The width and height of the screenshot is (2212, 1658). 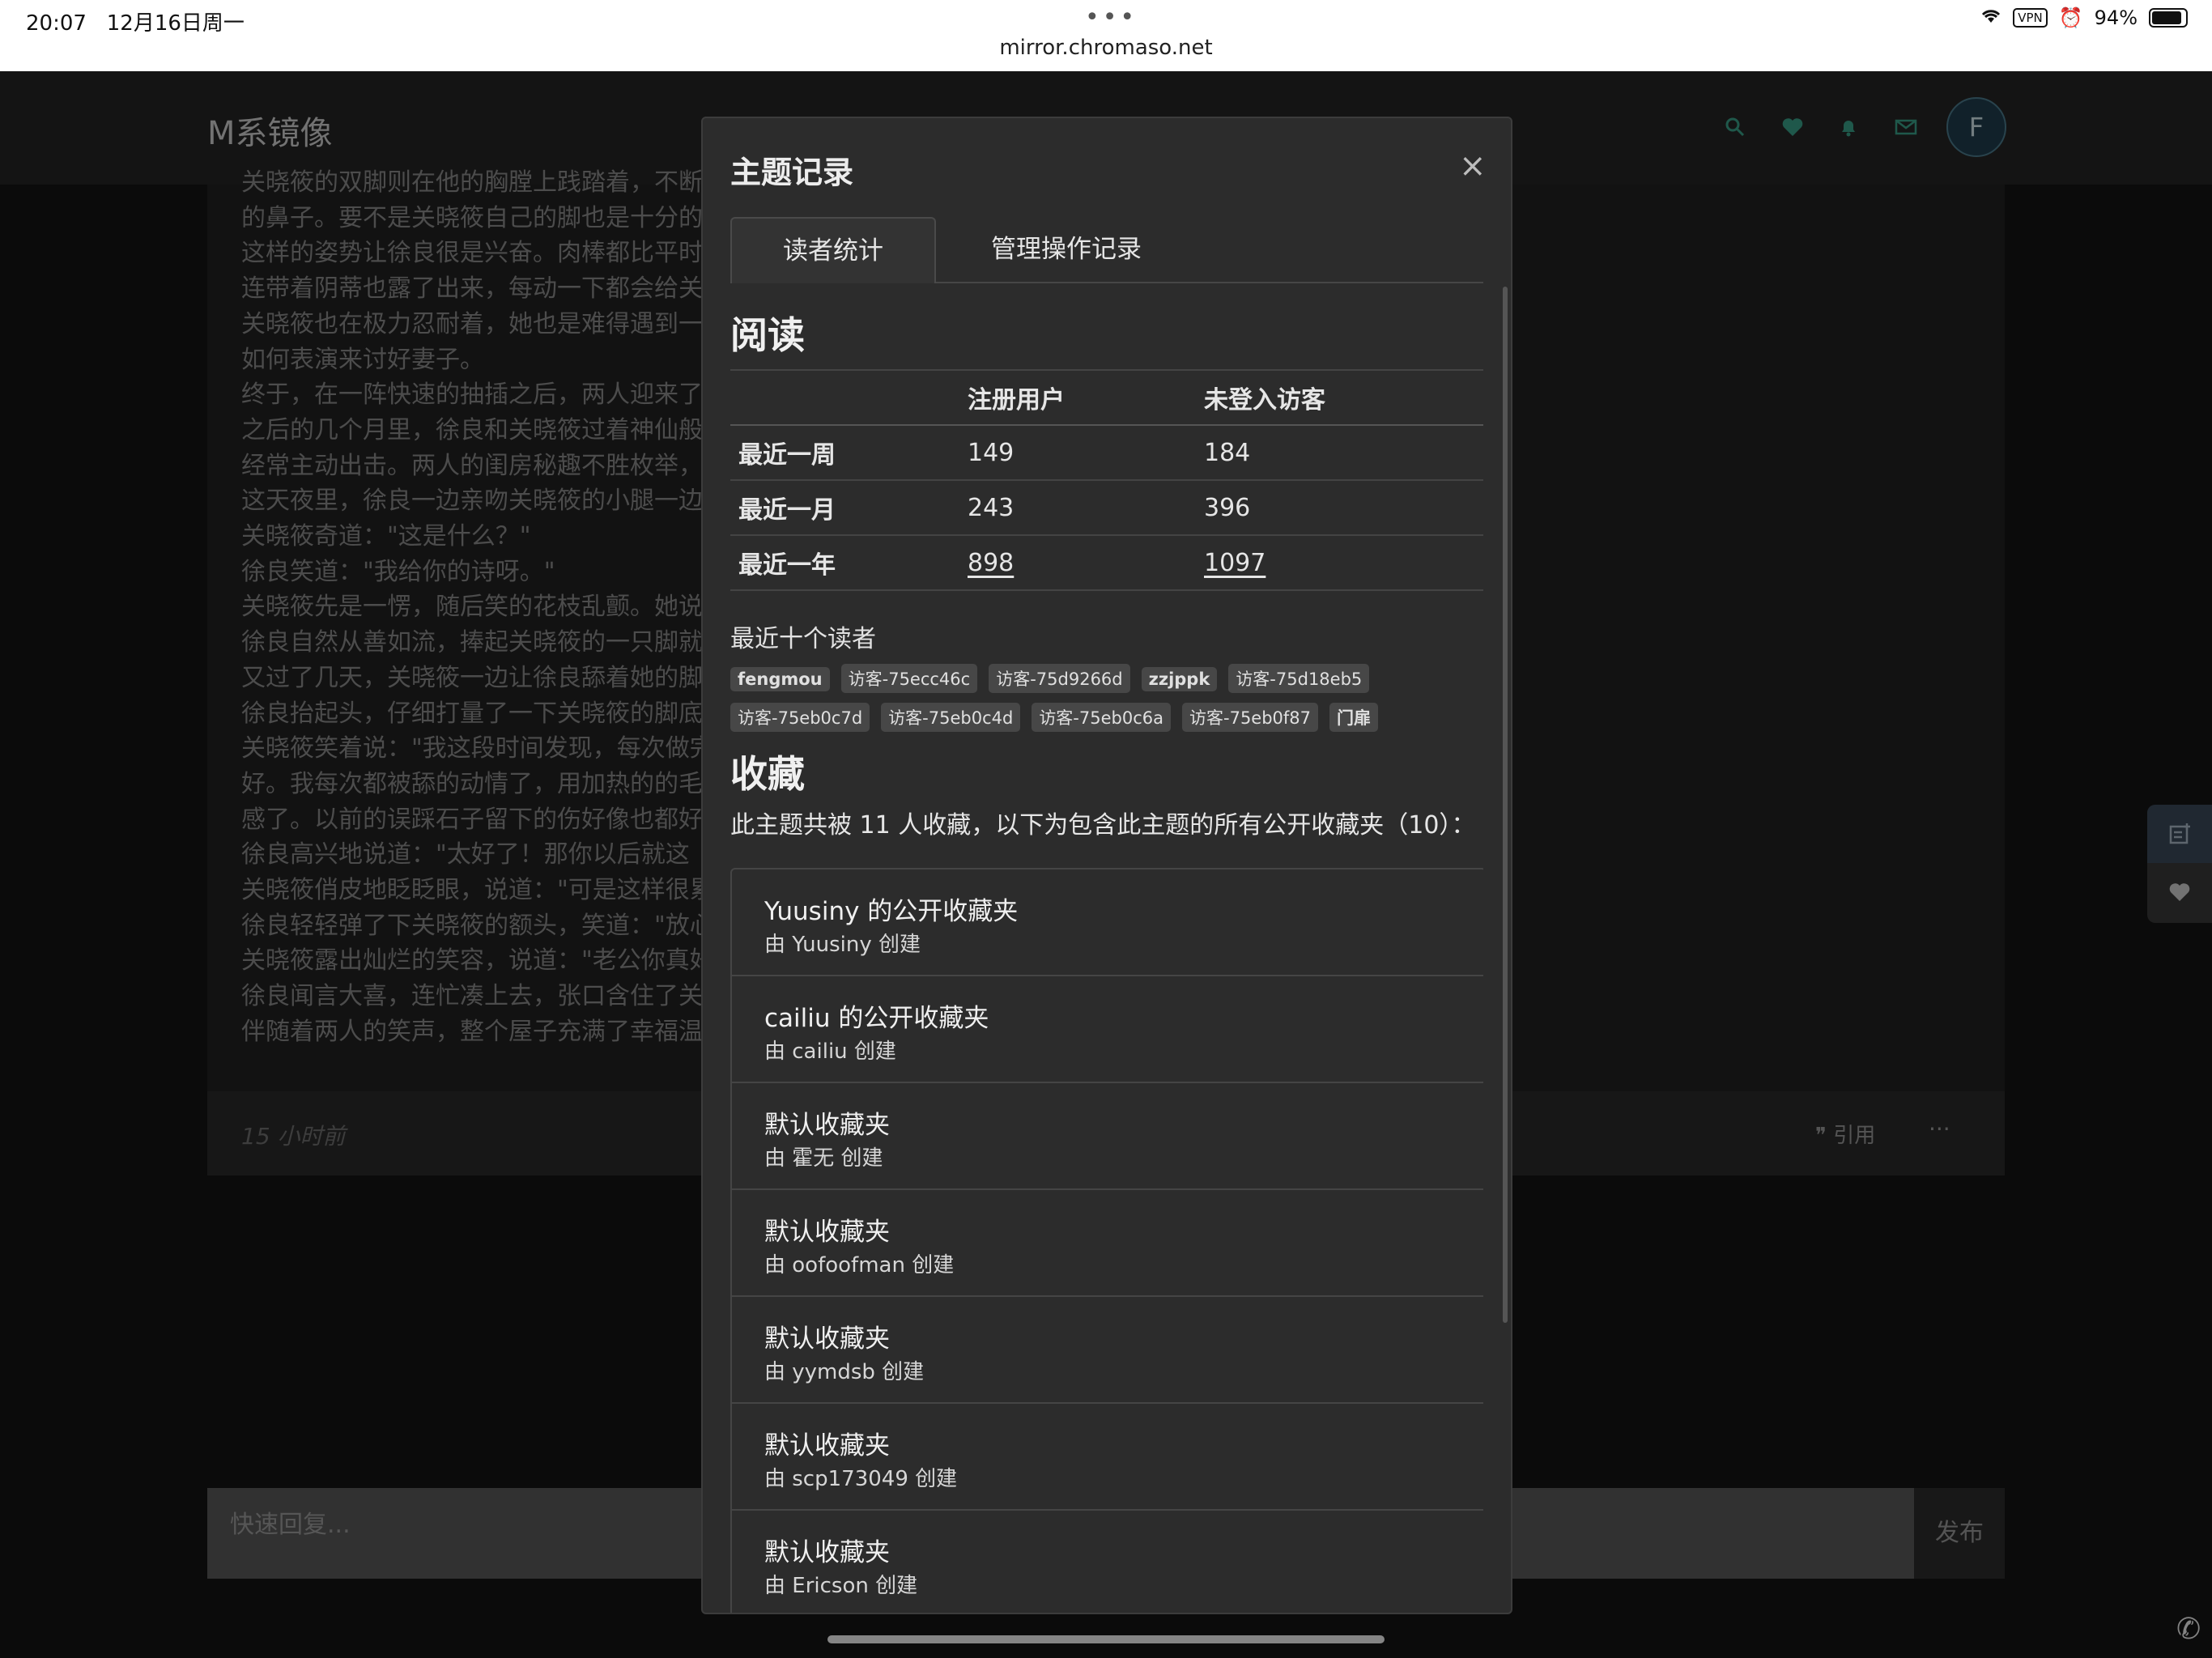 I want to click on favorite-folder-item: 默认收藏夹 由 oofoofman 创建, so click(x=1107, y=1243).